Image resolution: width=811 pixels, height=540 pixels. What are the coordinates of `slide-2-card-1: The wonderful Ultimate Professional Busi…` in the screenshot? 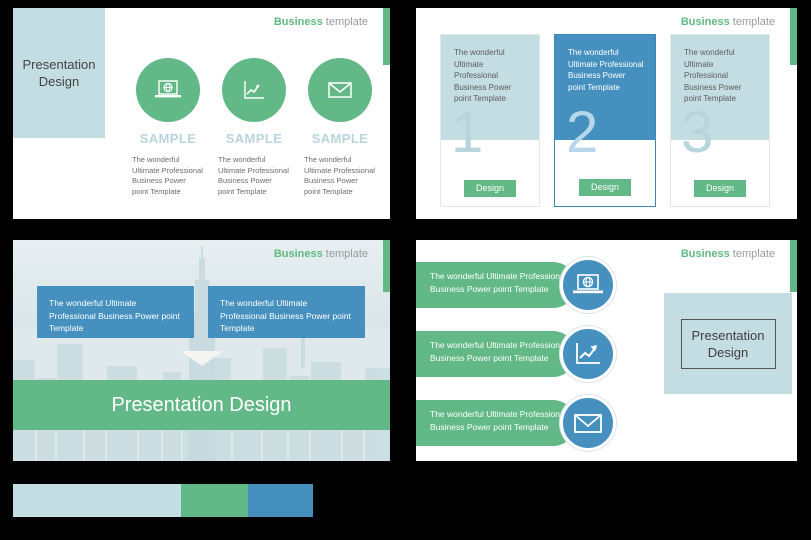 It's located at (490, 120).